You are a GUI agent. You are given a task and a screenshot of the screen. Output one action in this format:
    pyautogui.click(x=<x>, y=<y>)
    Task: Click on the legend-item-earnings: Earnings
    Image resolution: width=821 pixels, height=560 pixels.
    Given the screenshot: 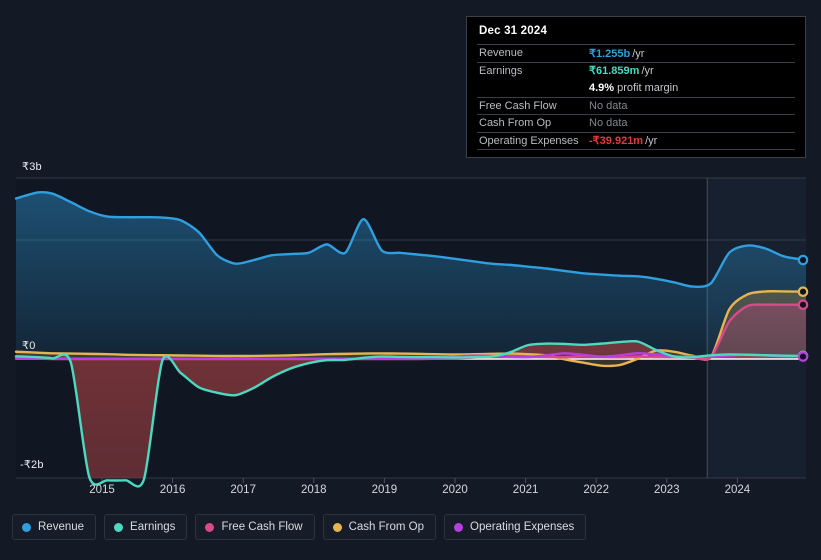 What is the action you would take?
    pyautogui.click(x=146, y=527)
    